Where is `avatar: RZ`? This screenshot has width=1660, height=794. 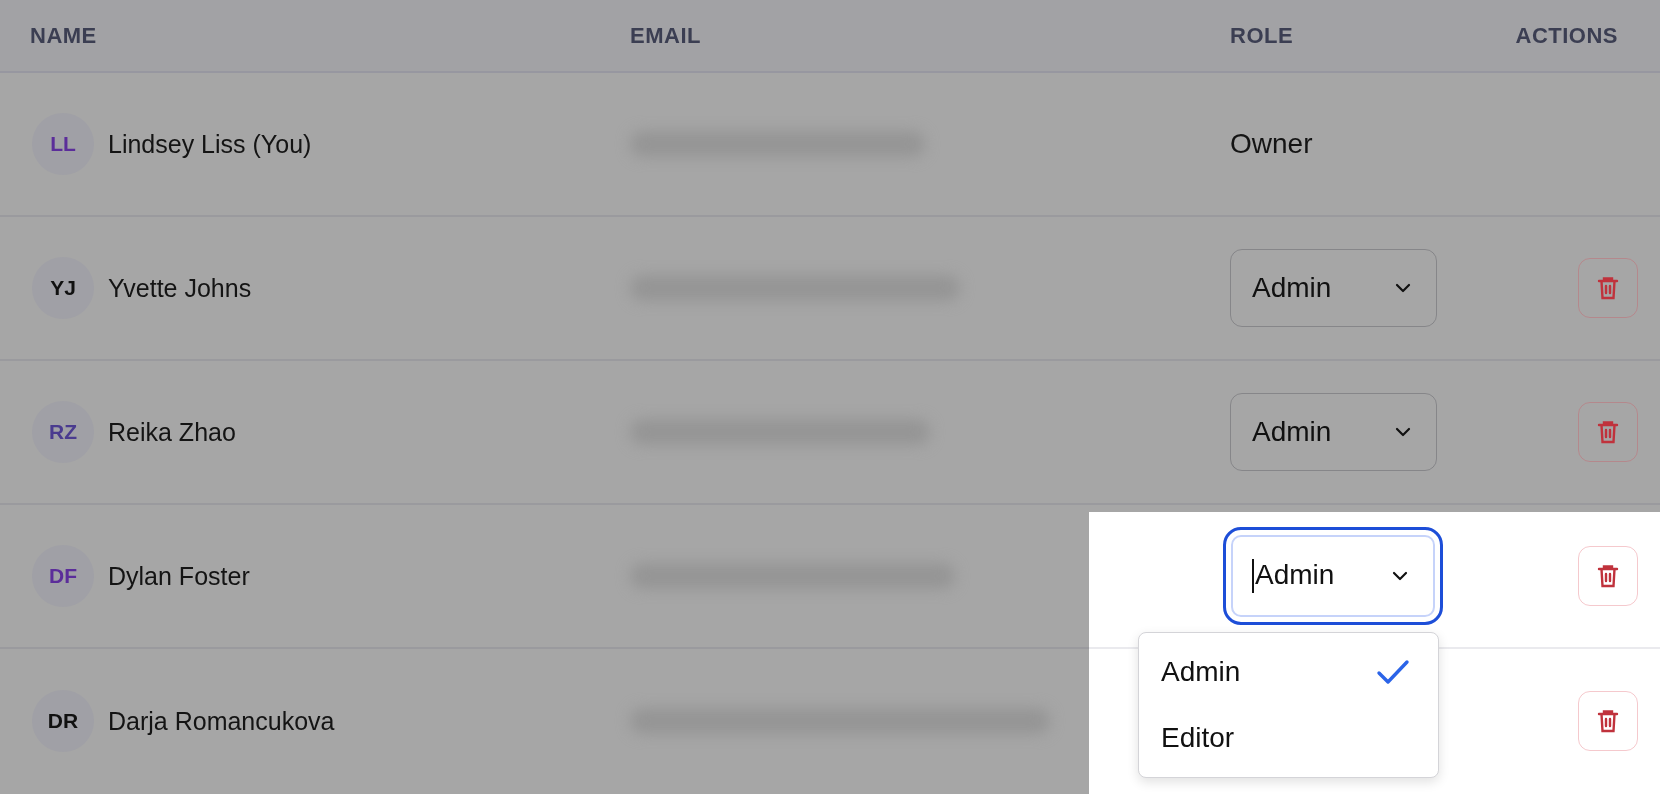 avatar: RZ is located at coordinates (63, 432).